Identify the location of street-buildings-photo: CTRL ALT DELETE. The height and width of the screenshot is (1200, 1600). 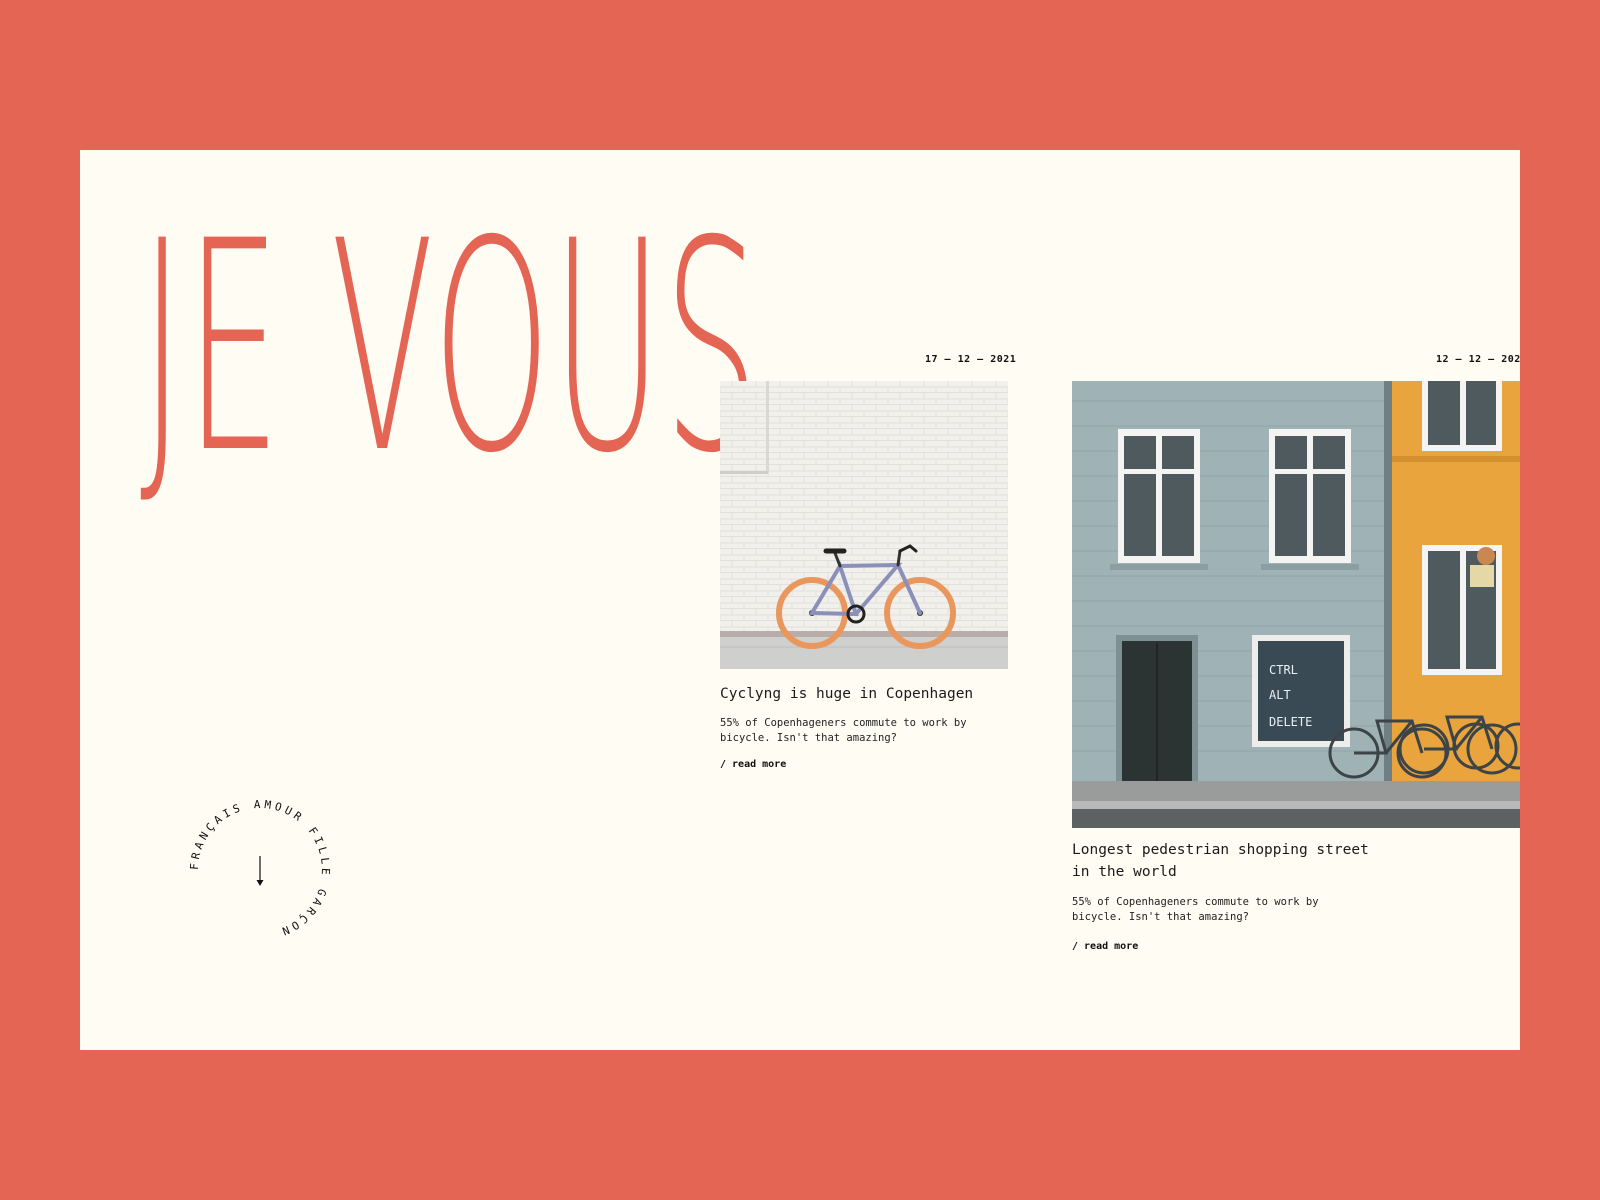
(1296, 604).